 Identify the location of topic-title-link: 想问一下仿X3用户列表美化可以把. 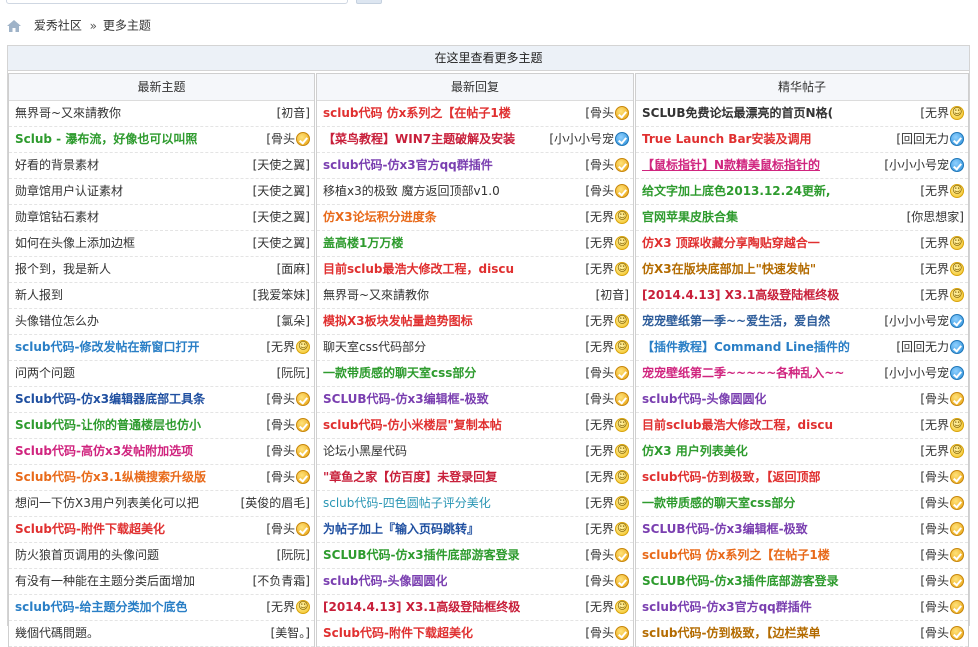
(107, 503).